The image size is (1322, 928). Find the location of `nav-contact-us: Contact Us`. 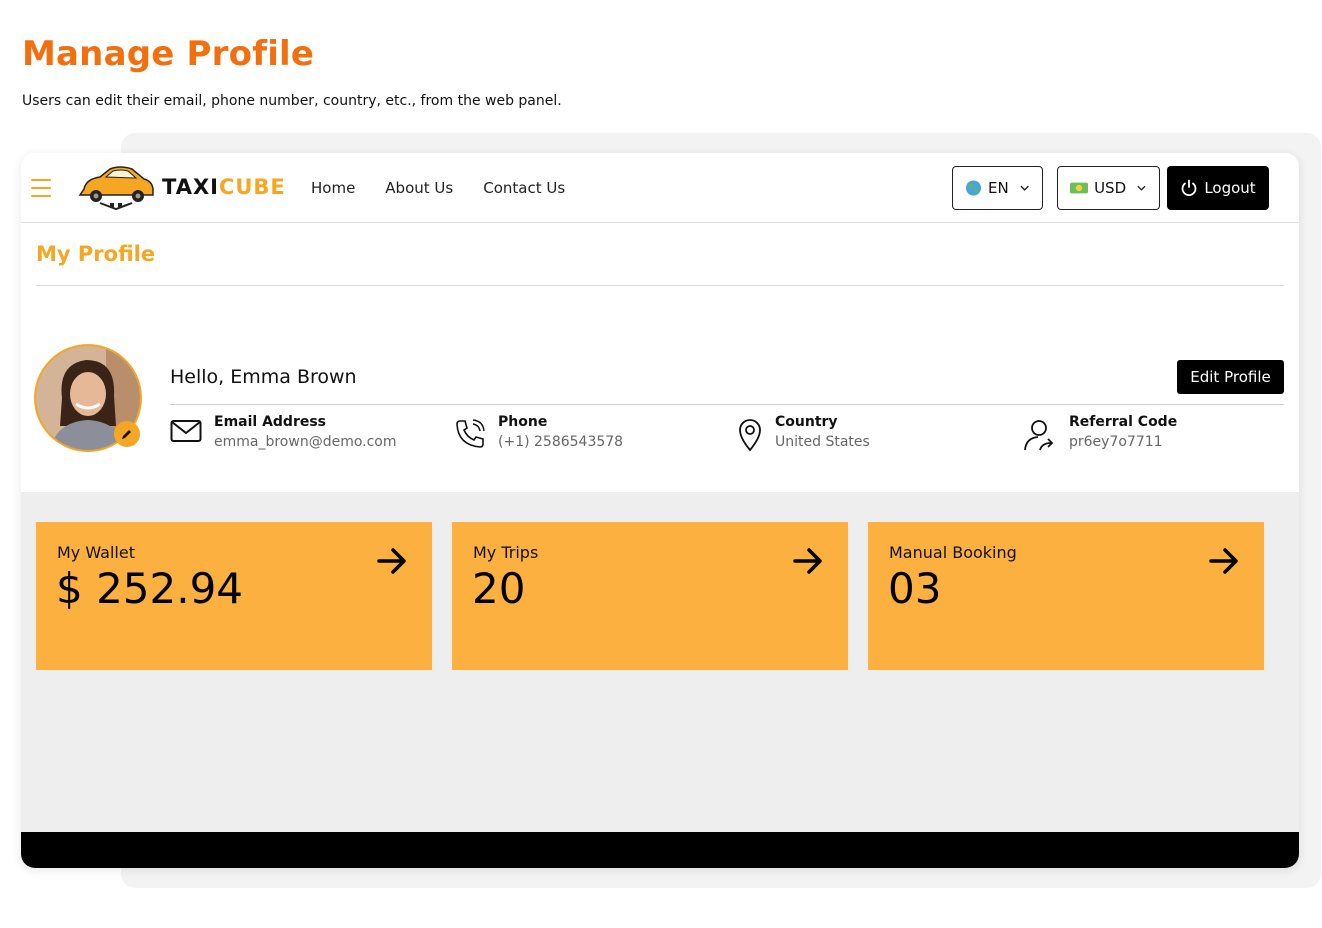

nav-contact-us: Contact Us is located at coordinates (524, 188).